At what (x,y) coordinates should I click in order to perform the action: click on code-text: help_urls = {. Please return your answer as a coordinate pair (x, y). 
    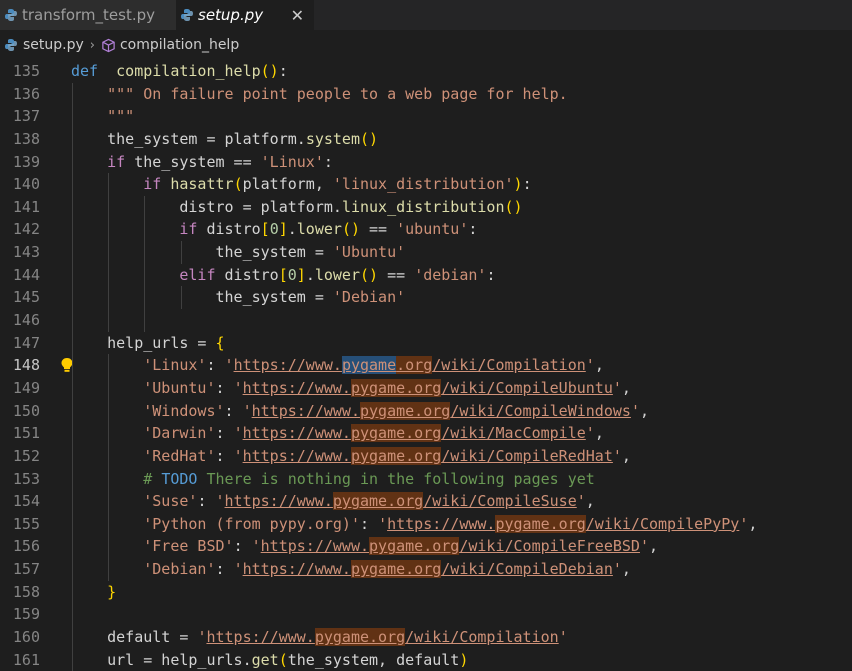
    Looking at the image, I should click on (148, 343).